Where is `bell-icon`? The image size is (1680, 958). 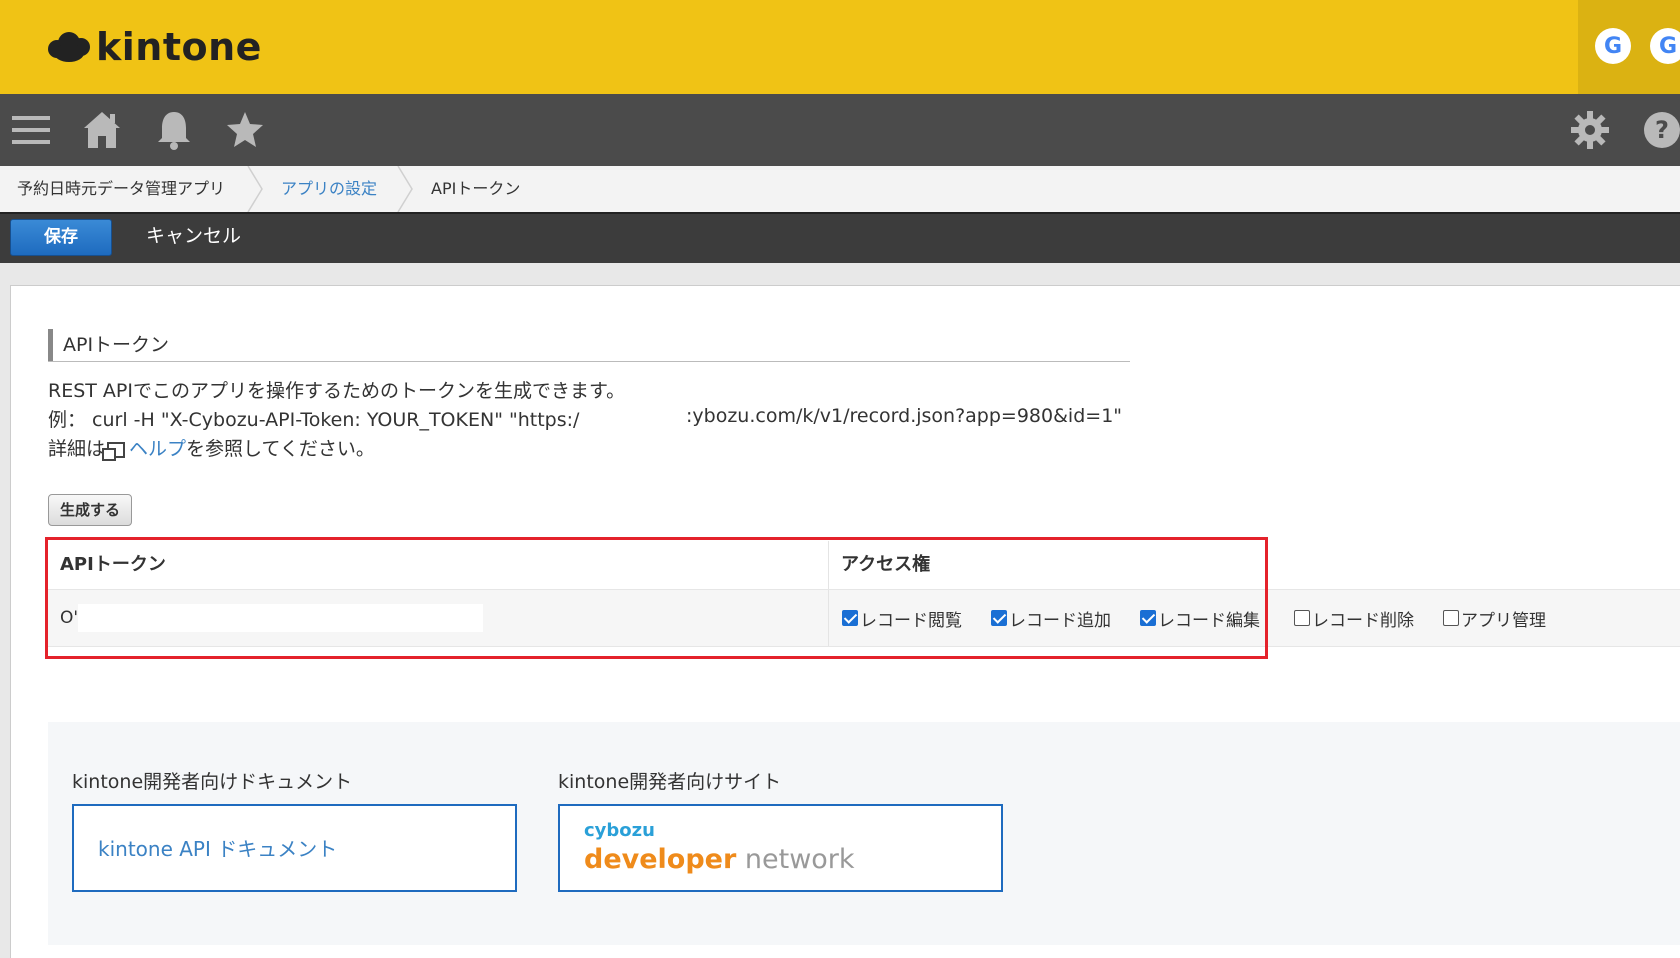 bell-icon is located at coordinates (174, 130).